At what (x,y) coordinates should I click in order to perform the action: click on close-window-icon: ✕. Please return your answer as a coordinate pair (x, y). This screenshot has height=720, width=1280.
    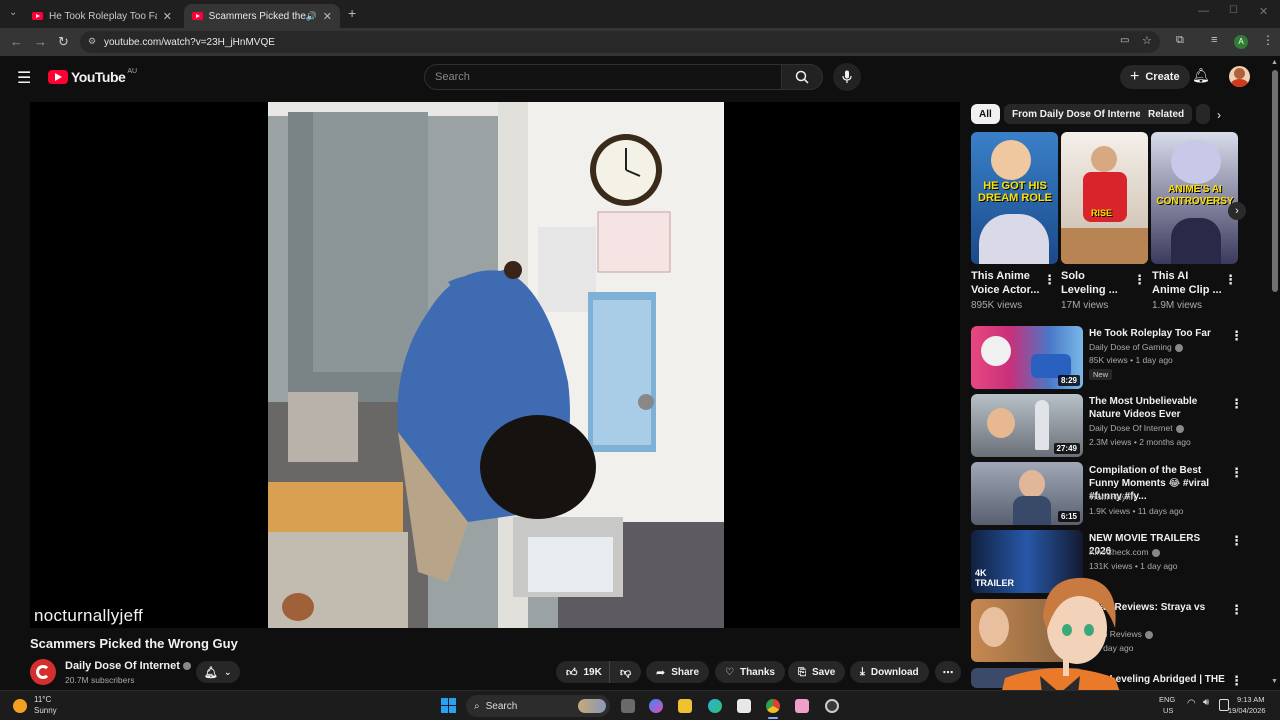
    Looking at the image, I should click on (1263, 11).